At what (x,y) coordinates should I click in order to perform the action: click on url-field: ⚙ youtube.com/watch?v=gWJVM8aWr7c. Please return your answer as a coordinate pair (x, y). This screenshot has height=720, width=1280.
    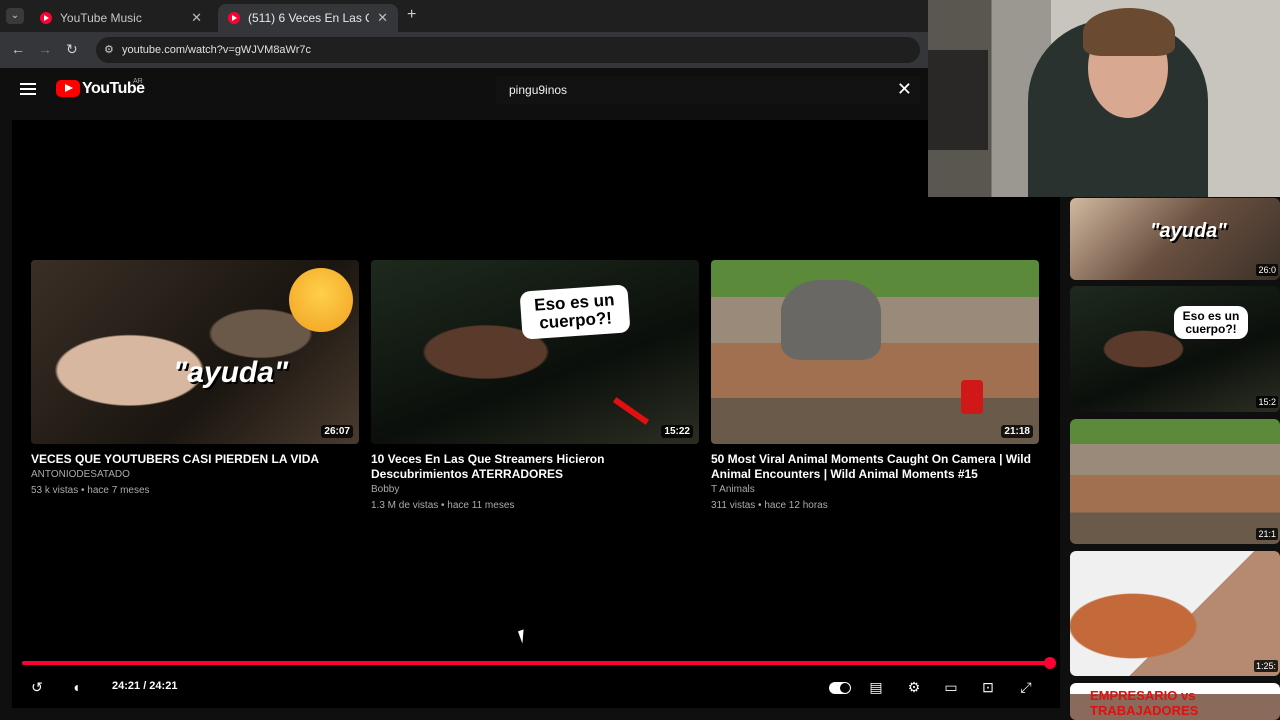
    Looking at the image, I should click on (508, 50).